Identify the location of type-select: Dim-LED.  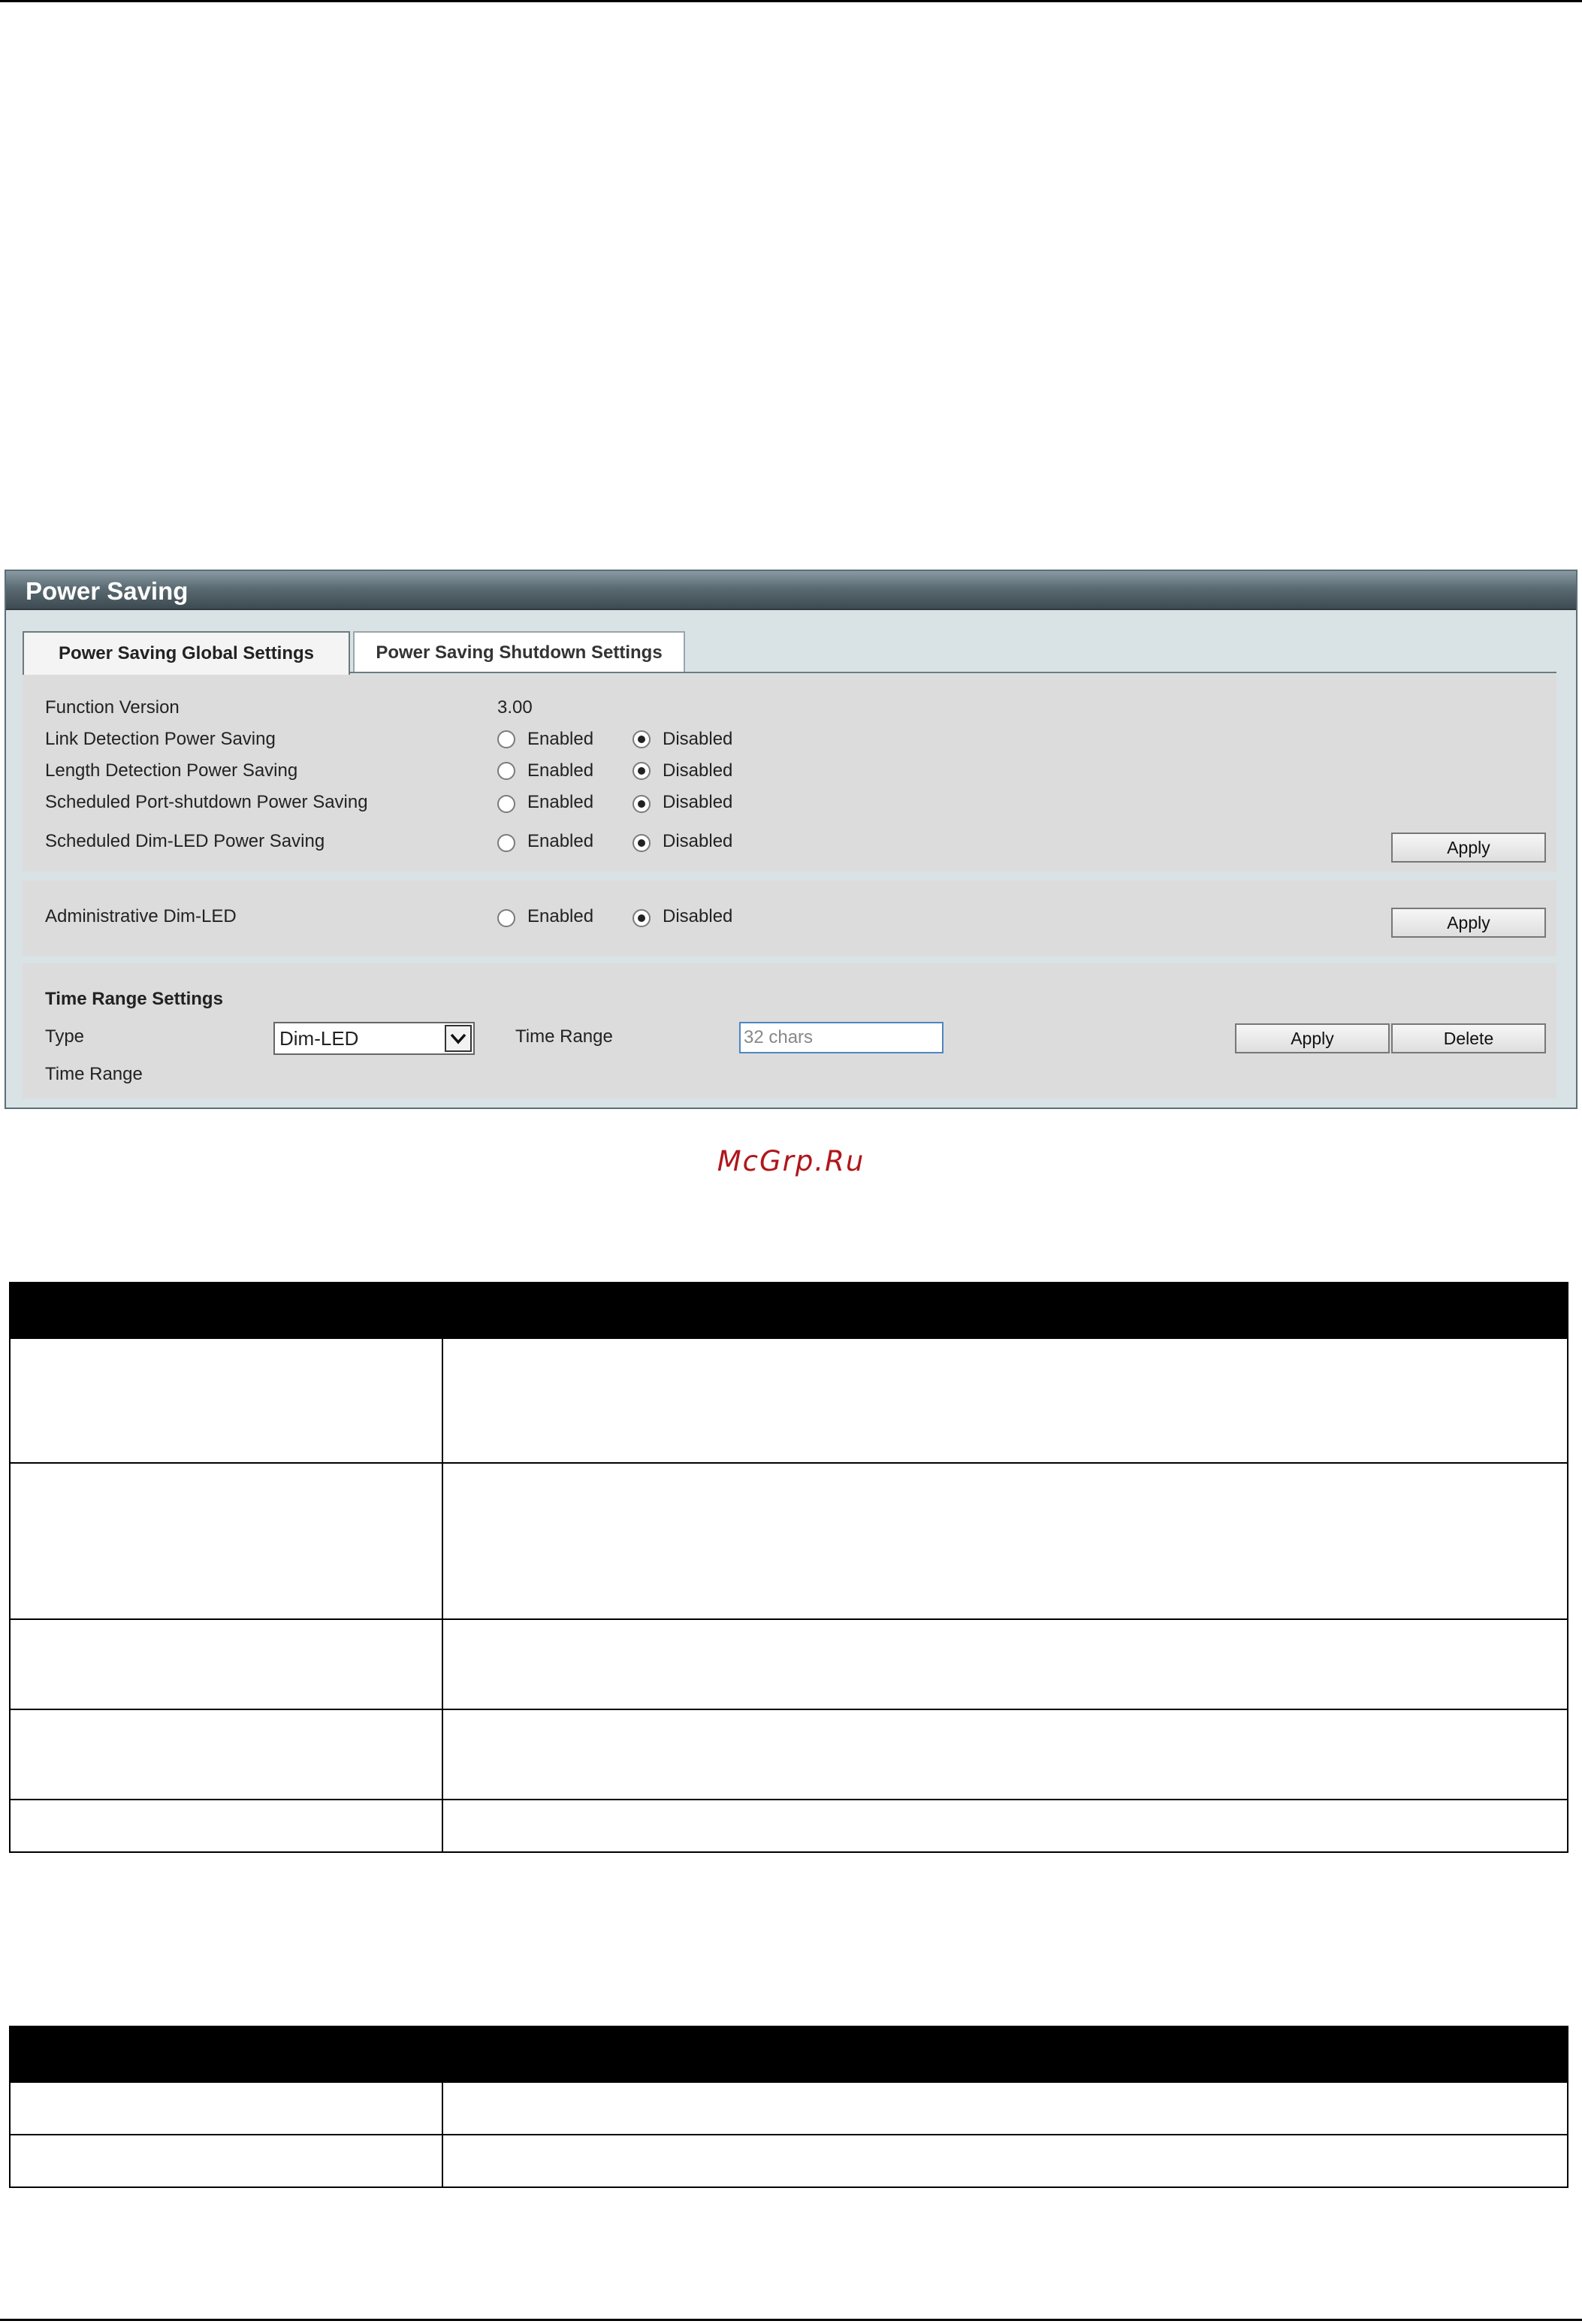
(374, 1038).